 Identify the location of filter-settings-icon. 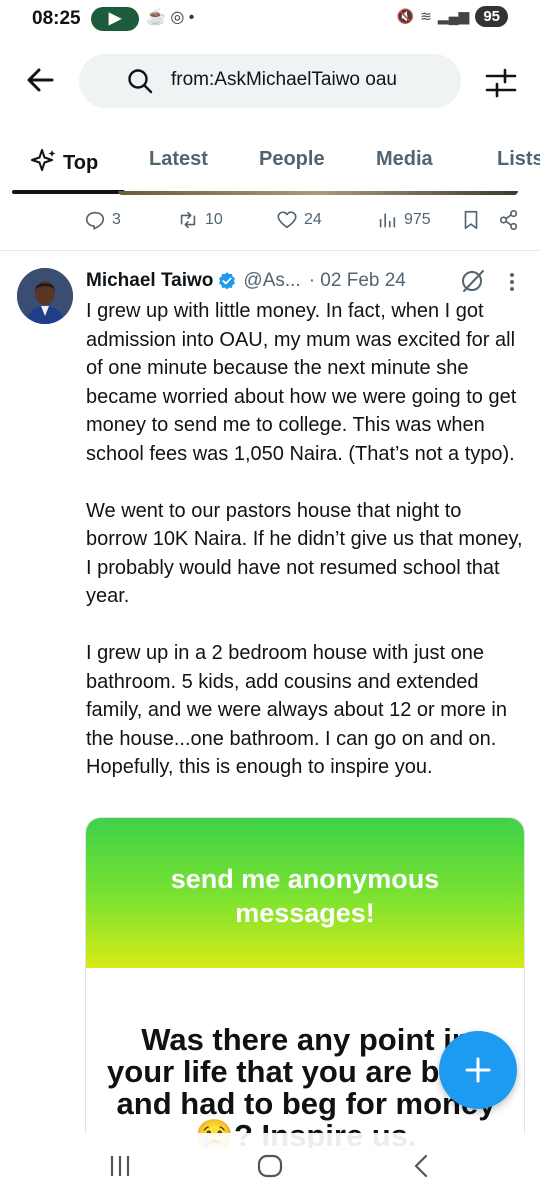
(501, 83).